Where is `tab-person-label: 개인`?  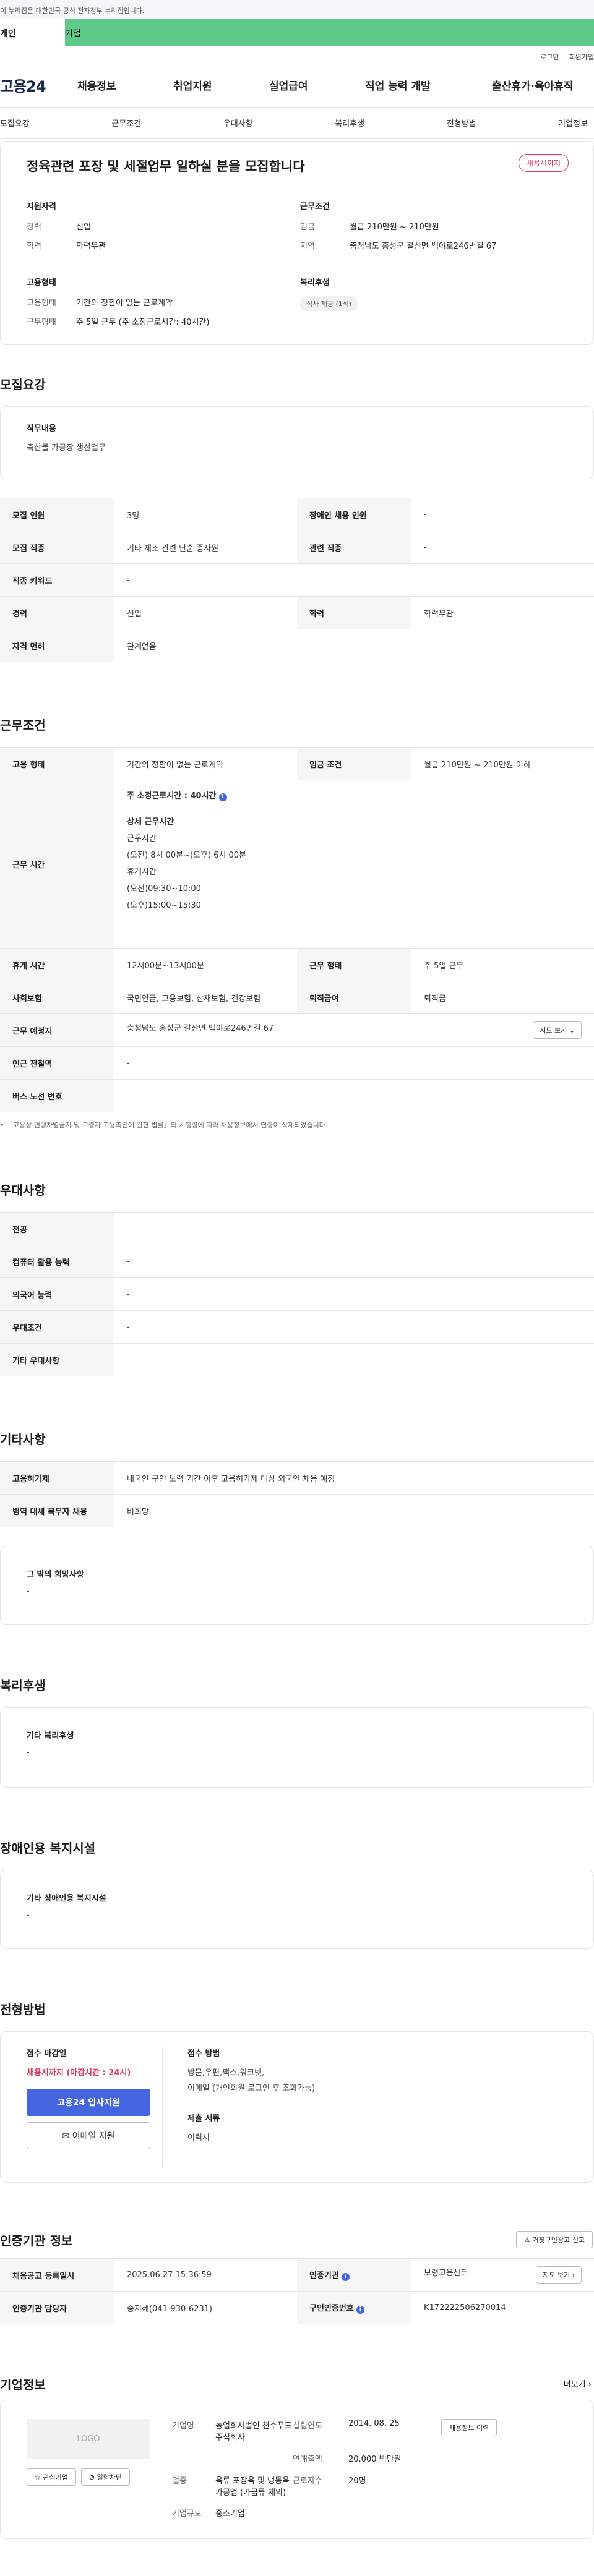
tab-person-label: 개인 is located at coordinates (8, 34).